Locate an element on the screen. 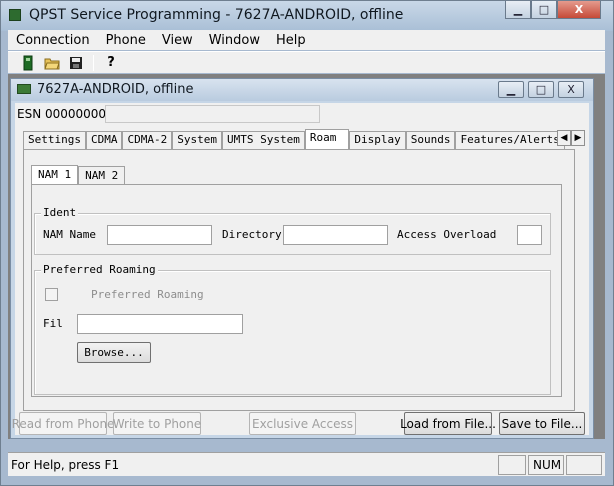  tab-nam-1: NAM 1 is located at coordinates (55, 175).